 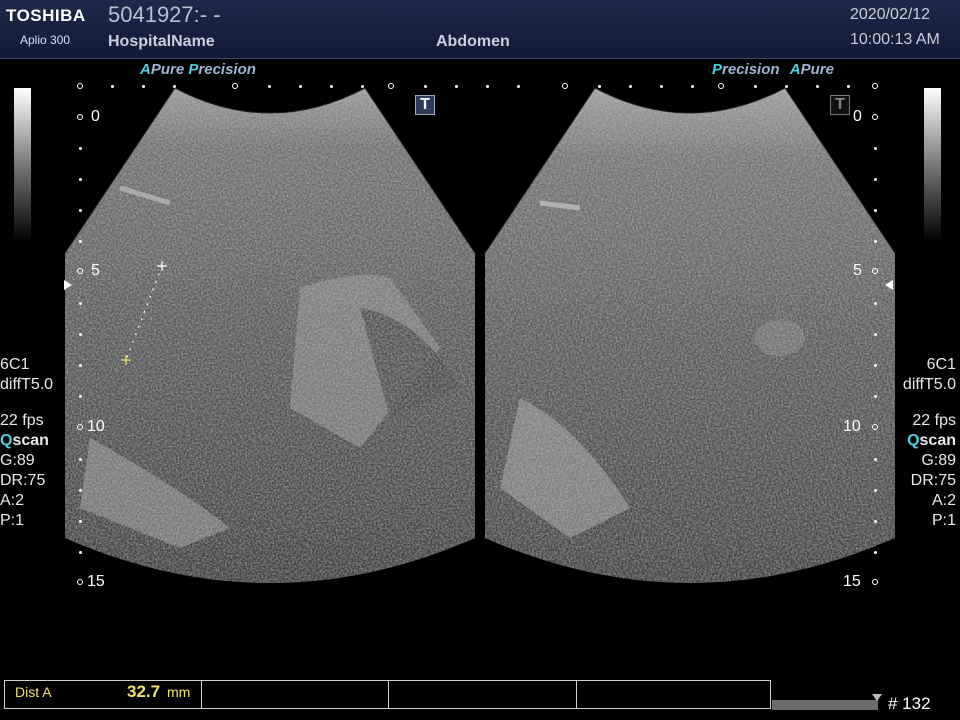 I want to click on left-gain: G:89, so click(x=17, y=460).